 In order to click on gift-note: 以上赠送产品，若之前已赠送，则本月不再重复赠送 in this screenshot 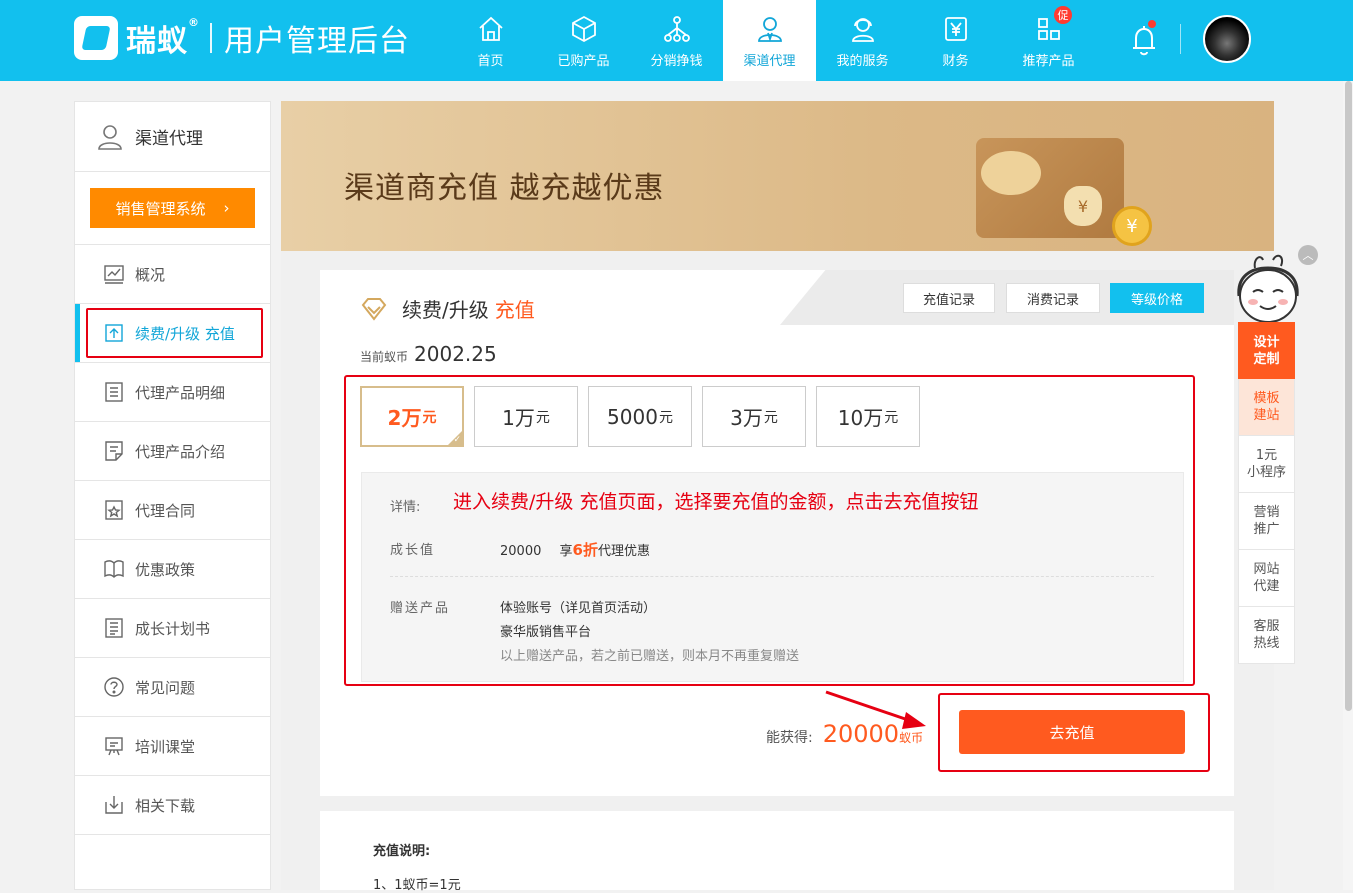, I will do `click(650, 656)`.